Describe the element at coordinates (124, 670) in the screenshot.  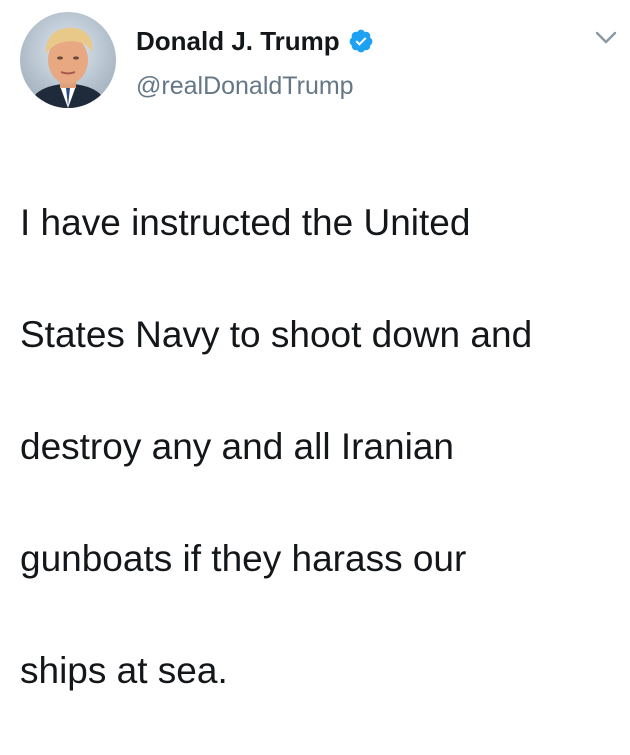
I see `tweet-text-line: ships at sea.` at that location.